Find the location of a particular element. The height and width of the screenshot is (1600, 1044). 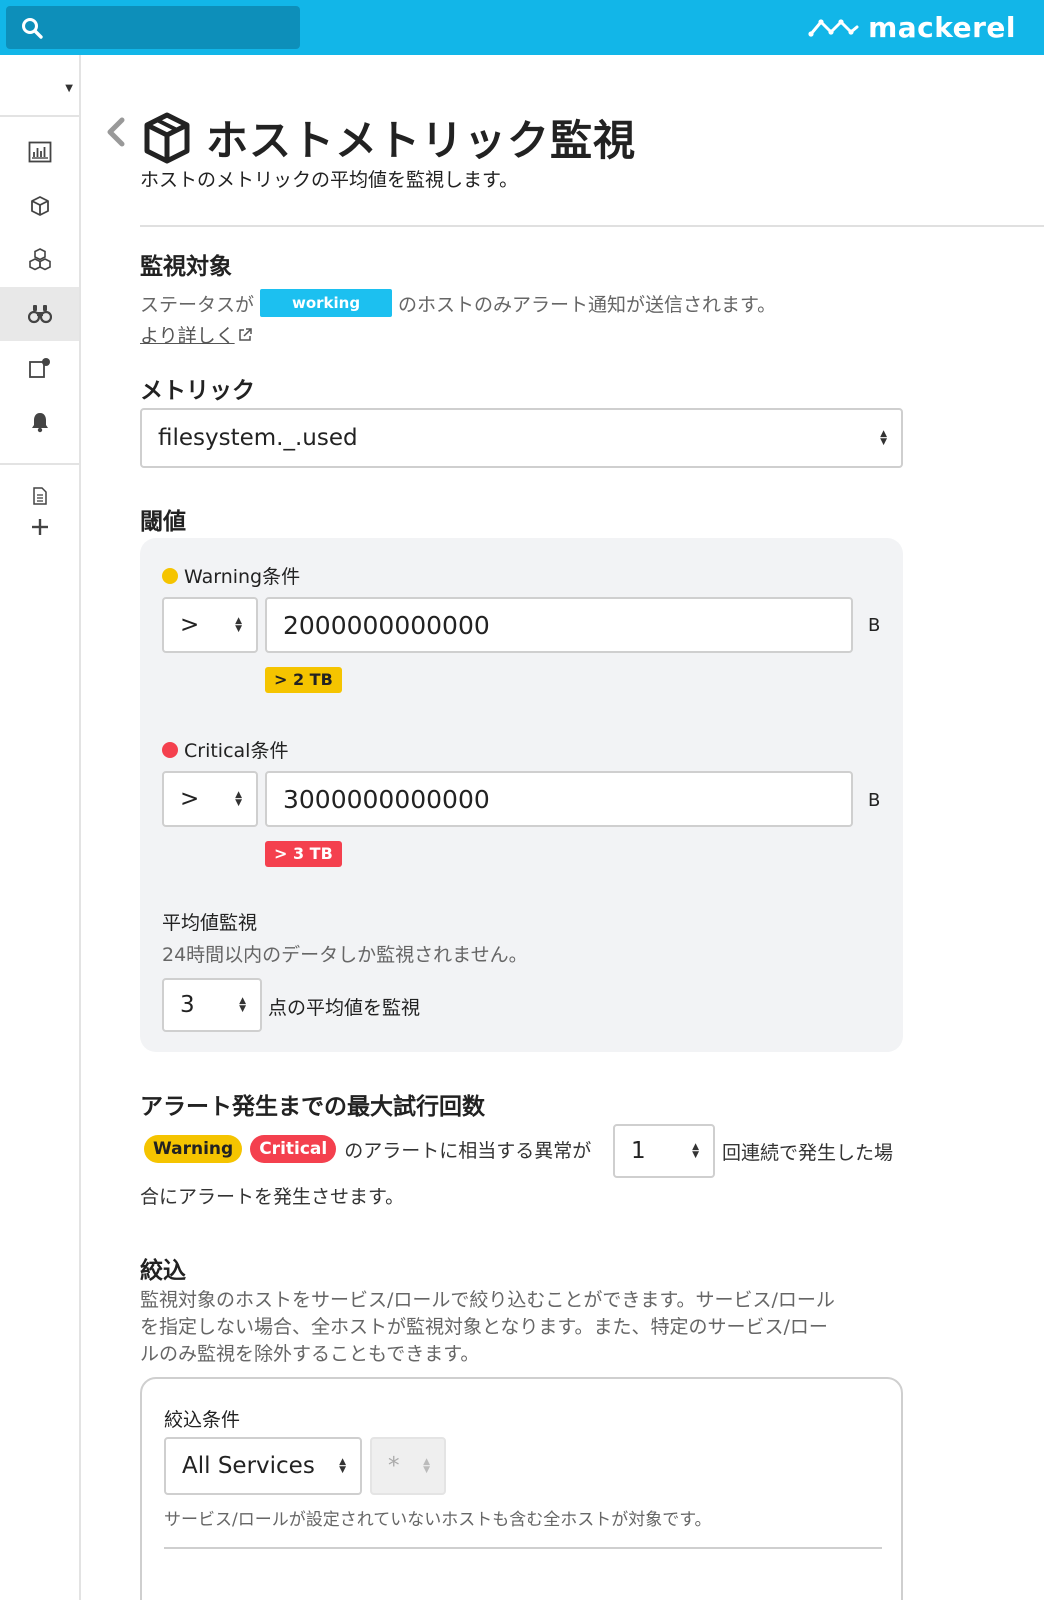

warning-condition-label: Warning条件 is located at coordinates (231, 575).